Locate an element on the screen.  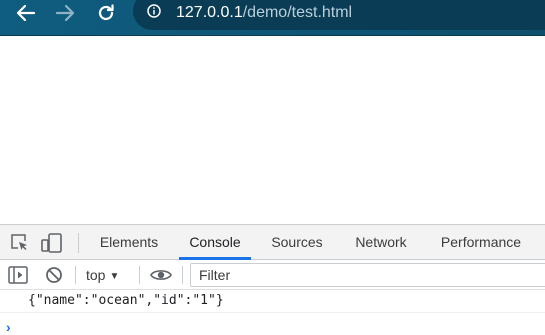
tab-performance: Performance is located at coordinates (481, 242).